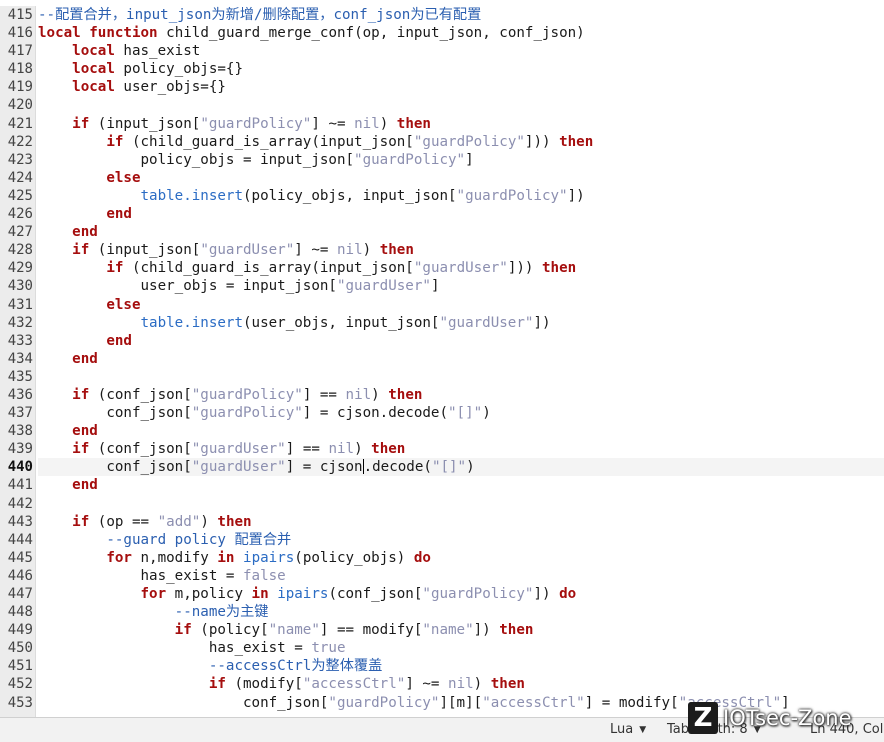 The width and height of the screenshot is (884, 742). I want to click on code-line: 451 --accessCtrl为整体覆盖, so click(442, 666).